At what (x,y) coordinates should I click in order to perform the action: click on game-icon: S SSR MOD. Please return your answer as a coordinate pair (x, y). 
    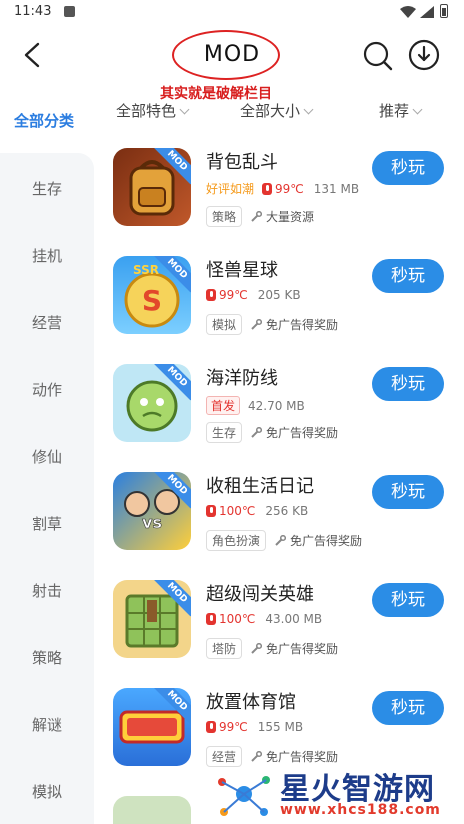
    Looking at the image, I should click on (152, 295).